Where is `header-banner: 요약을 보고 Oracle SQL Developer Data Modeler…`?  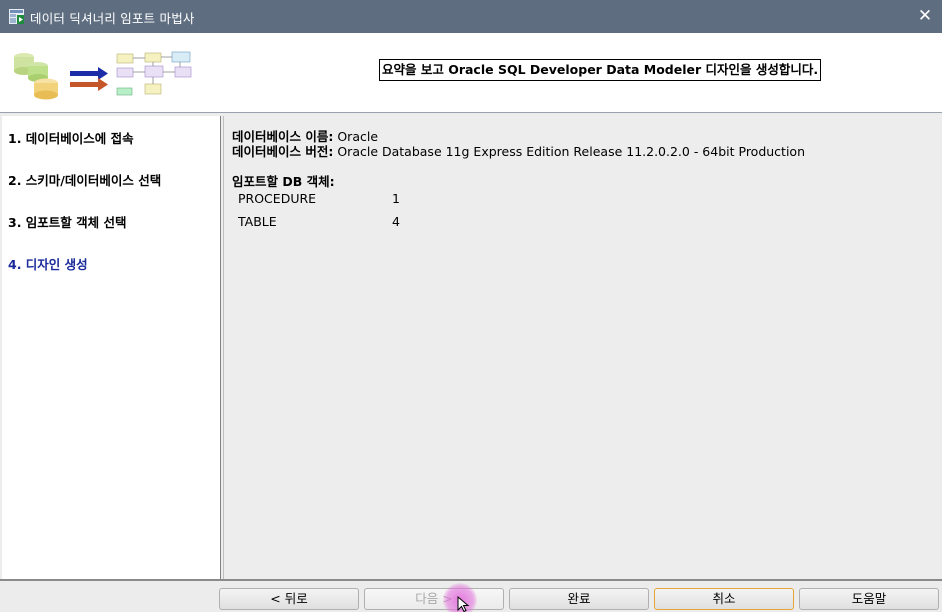 header-banner: 요약을 보고 Oracle SQL Developer Data Modeler… is located at coordinates (471, 73).